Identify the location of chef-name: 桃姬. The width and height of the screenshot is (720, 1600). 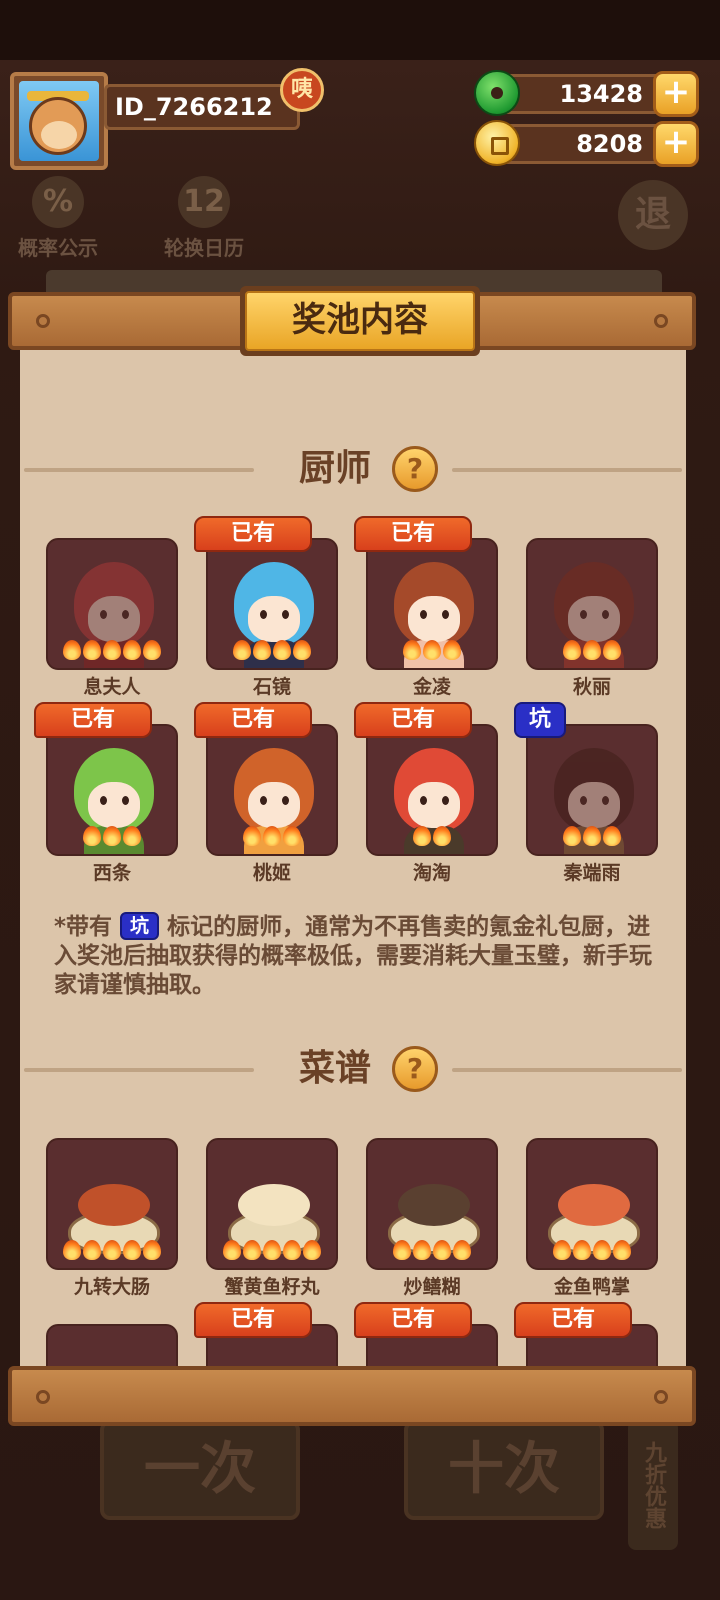
(271, 873).